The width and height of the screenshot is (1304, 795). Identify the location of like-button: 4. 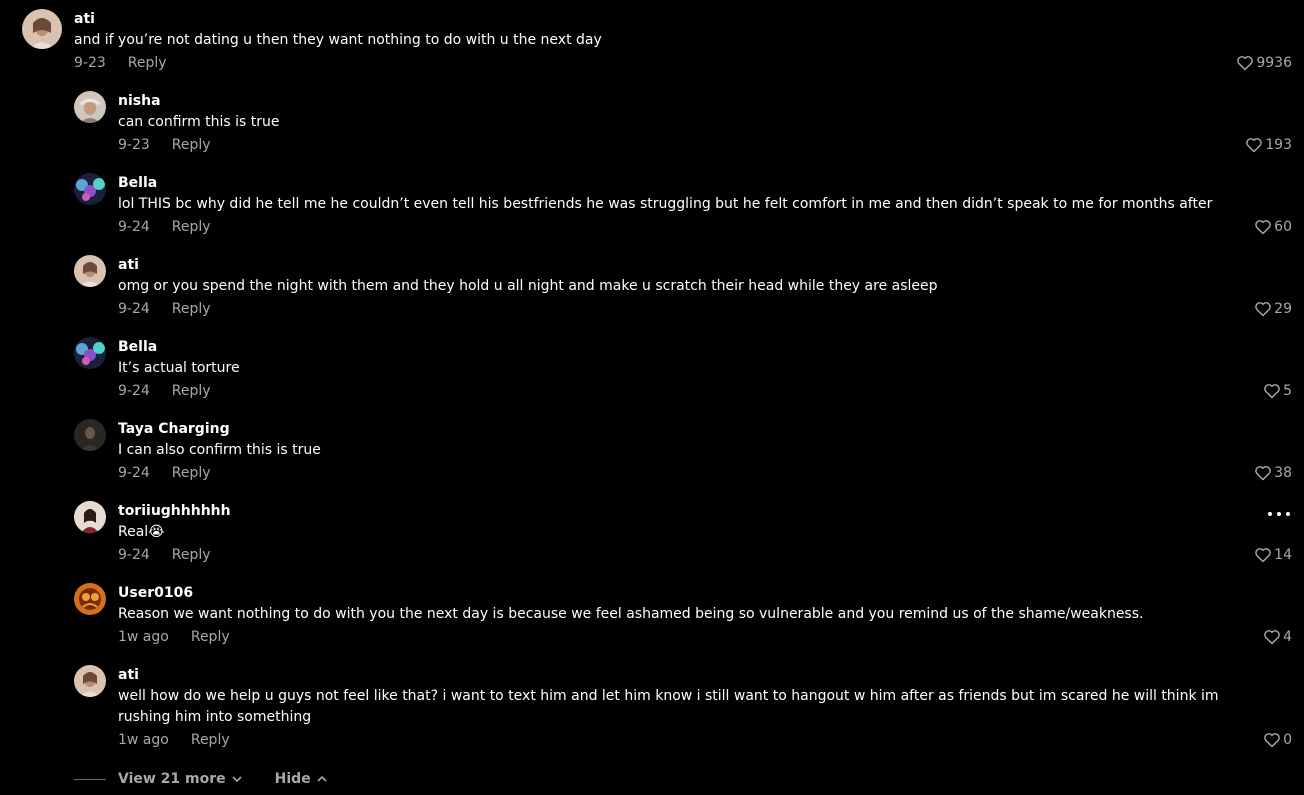
(1277, 637).